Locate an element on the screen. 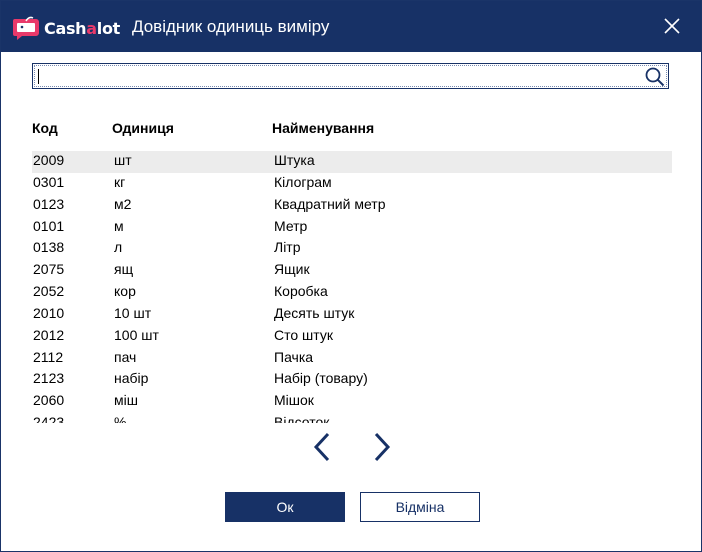 The height and width of the screenshot is (552, 702). cashalot-logo: Cashalot is located at coordinates (66, 28).